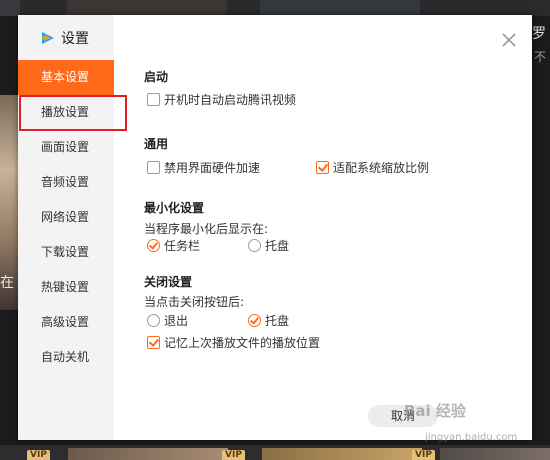 Image resolution: width=550 pixels, height=460 pixels. What do you see at coordinates (509, 40) in the screenshot?
I see `close-icon` at bounding box center [509, 40].